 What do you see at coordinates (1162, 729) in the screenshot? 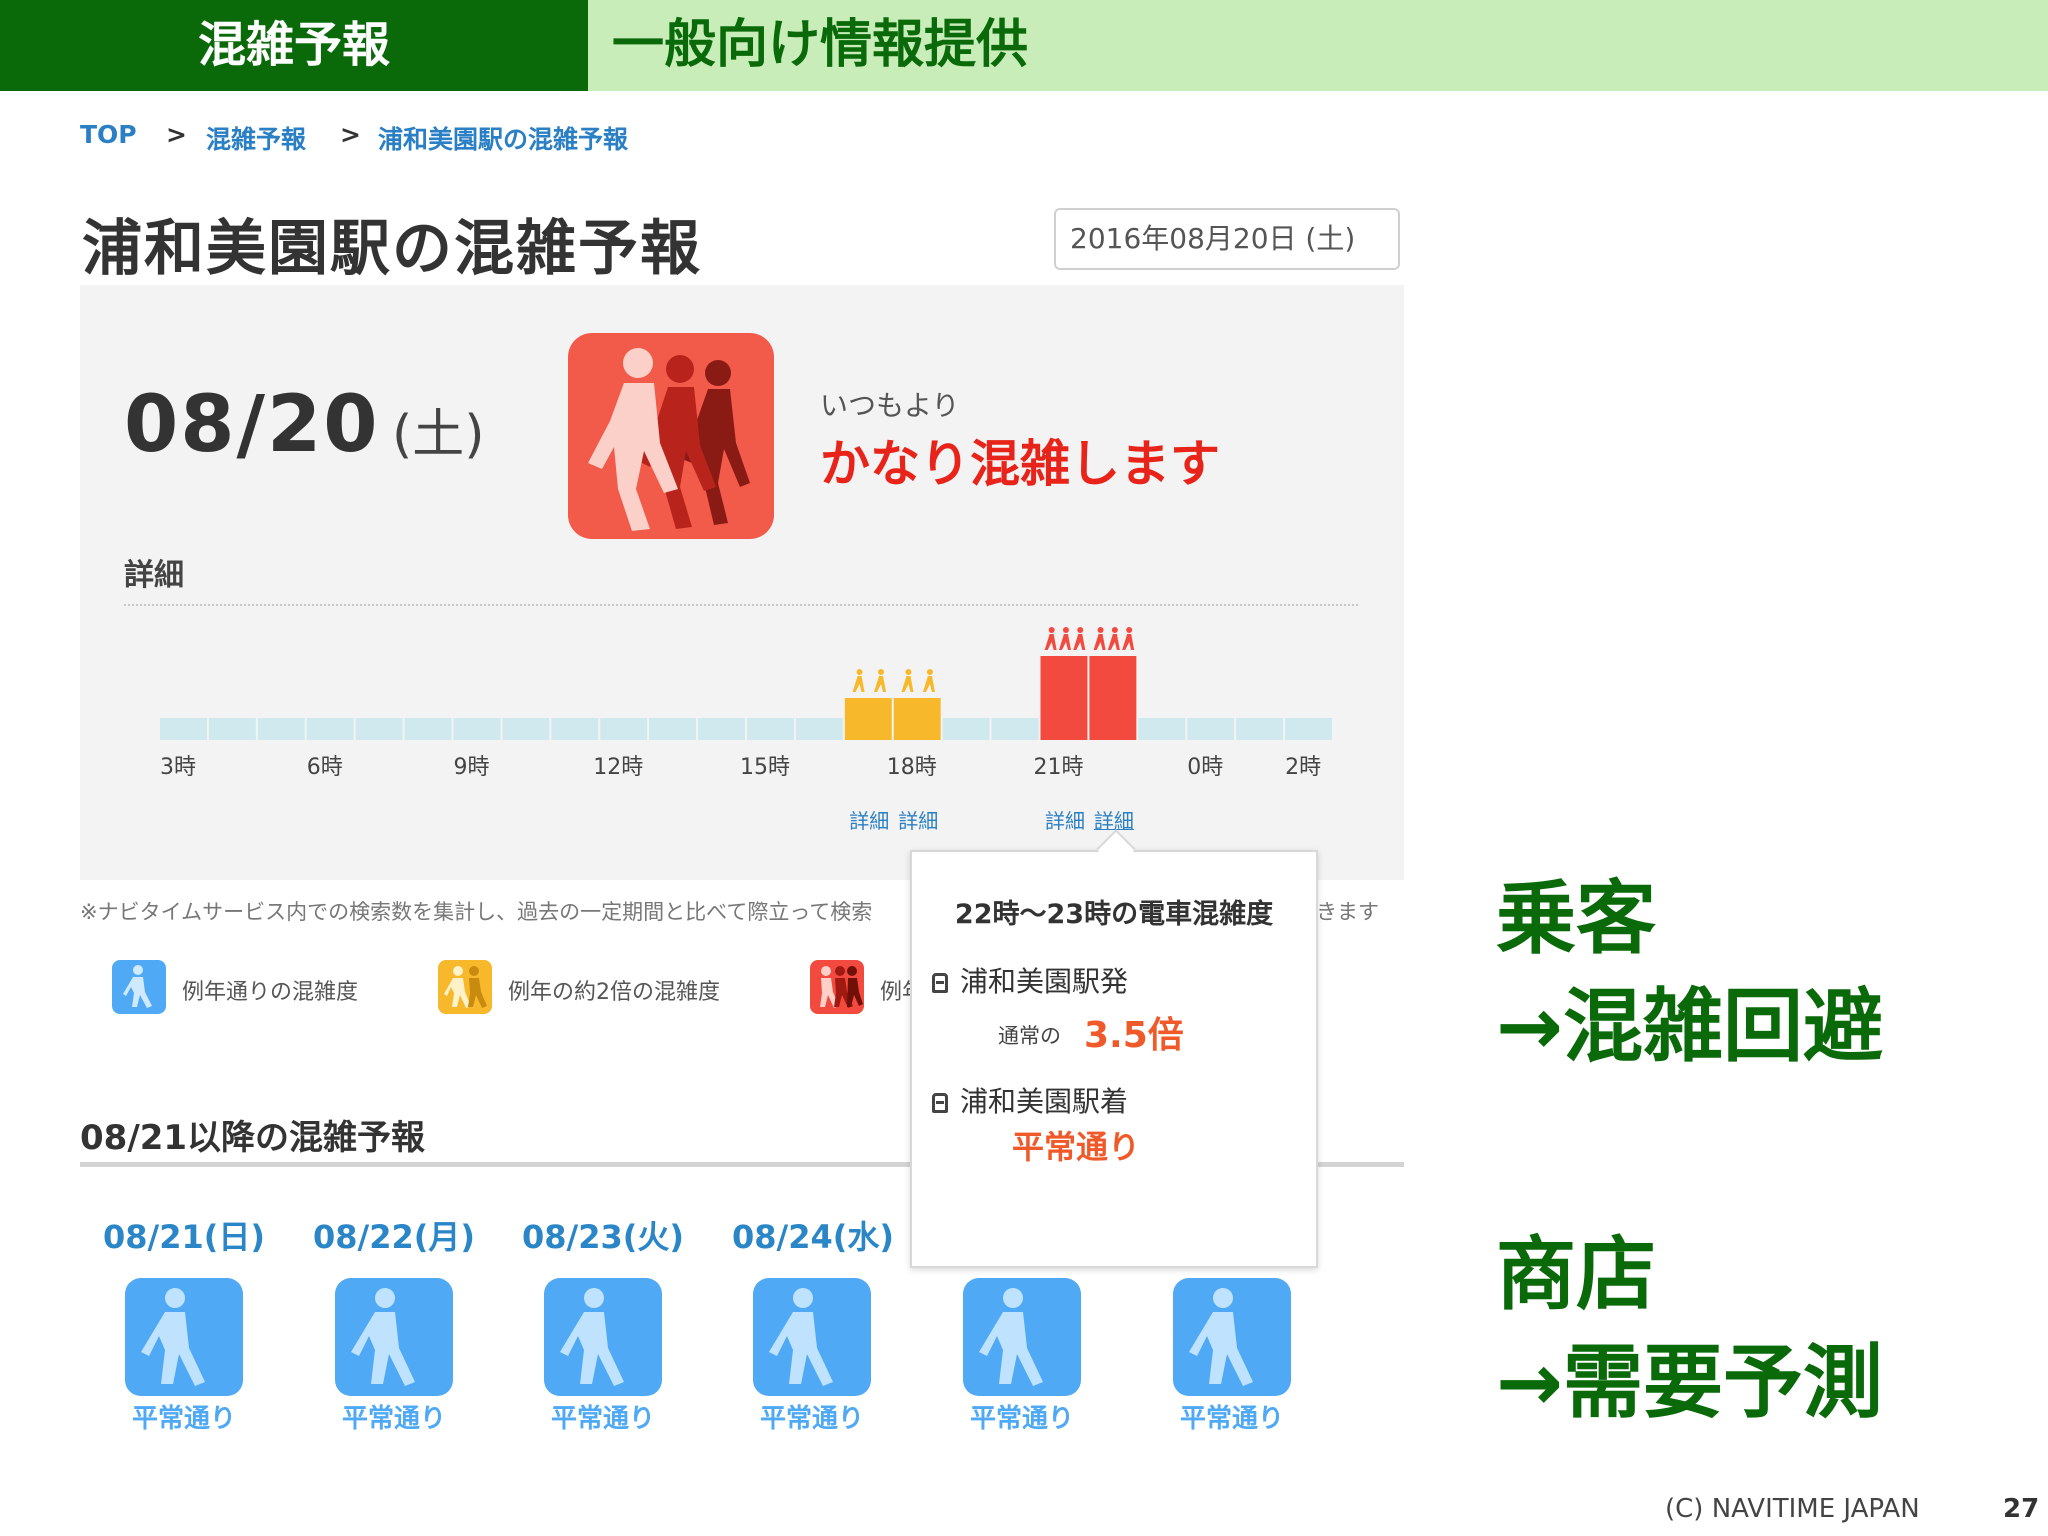
I see `chart-bar-23時` at bounding box center [1162, 729].